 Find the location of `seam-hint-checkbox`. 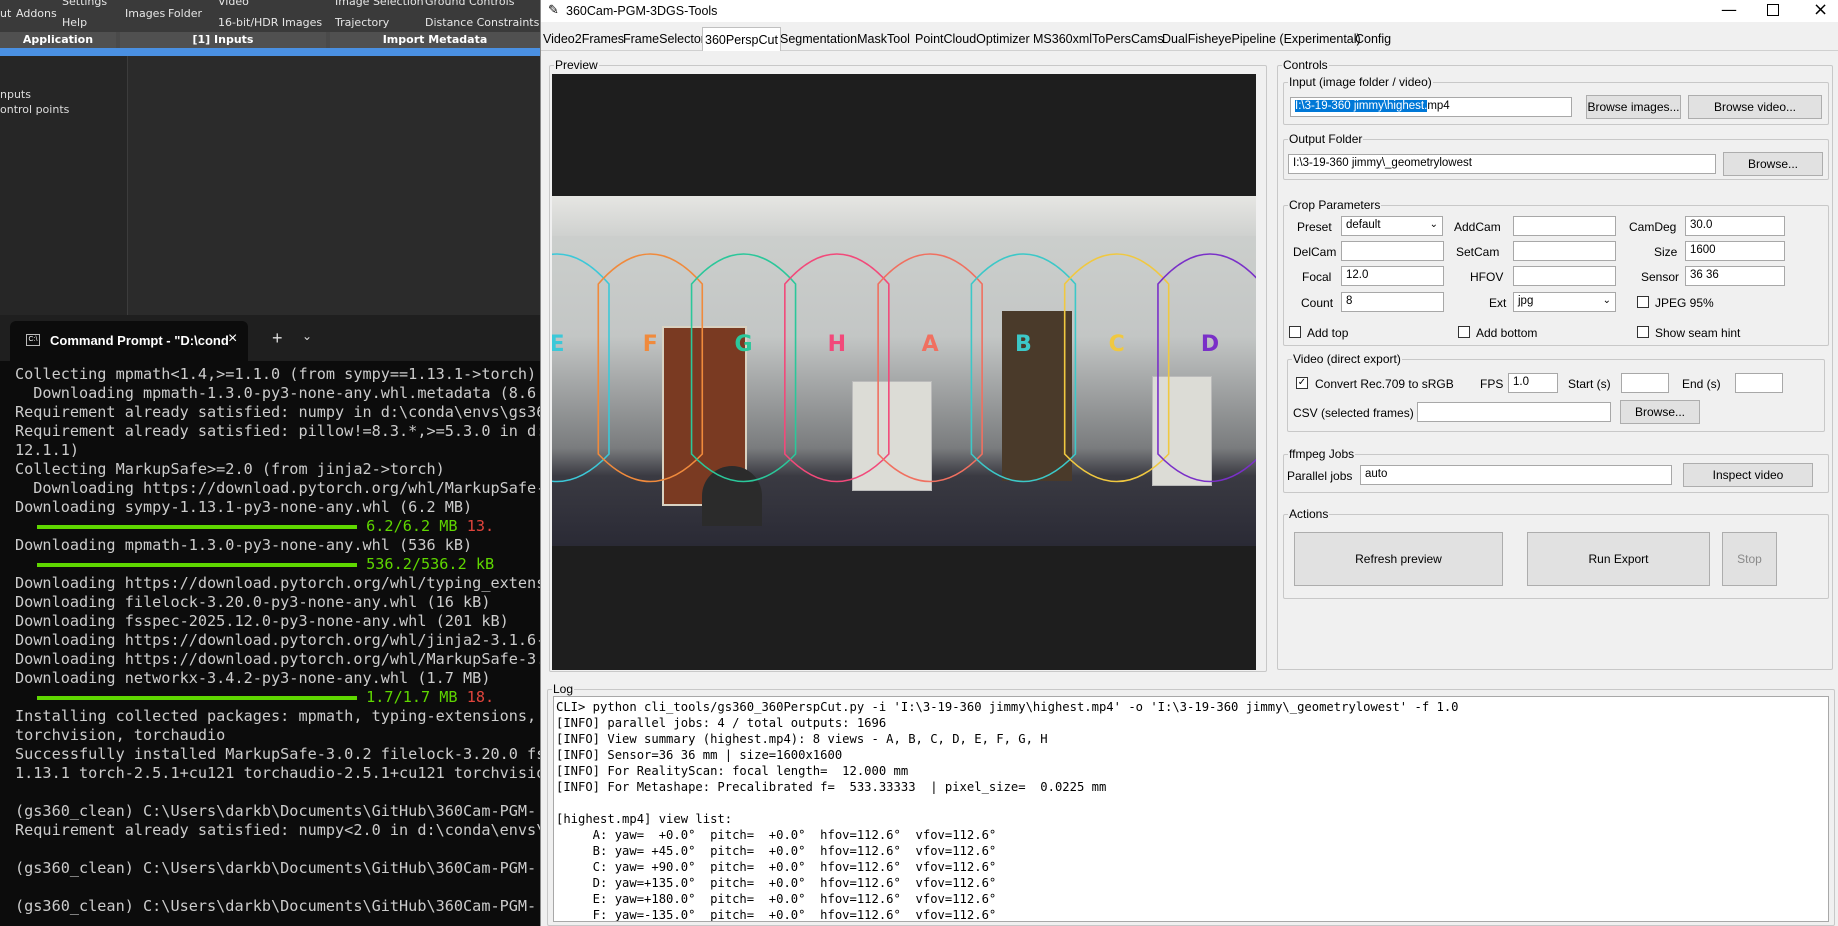

seam-hint-checkbox is located at coordinates (1643, 332).